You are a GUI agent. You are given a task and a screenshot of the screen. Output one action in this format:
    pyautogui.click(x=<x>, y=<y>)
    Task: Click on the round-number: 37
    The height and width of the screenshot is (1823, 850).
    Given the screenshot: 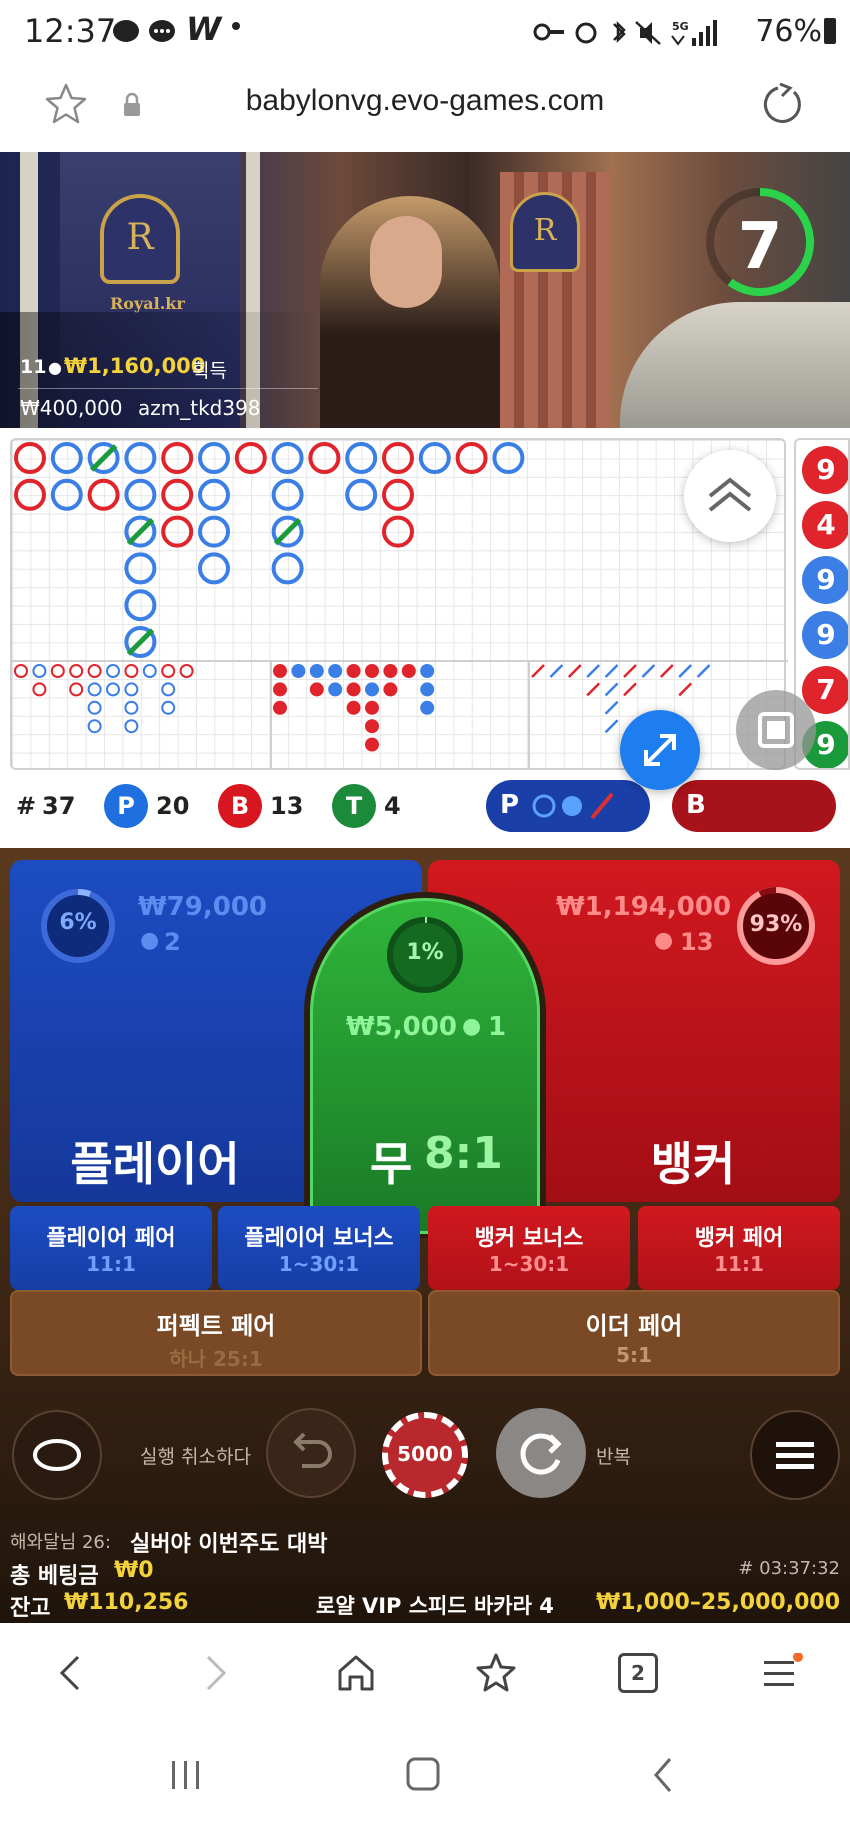 What is the action you would take?
    pyautogui.click(x=59, y=806)
    